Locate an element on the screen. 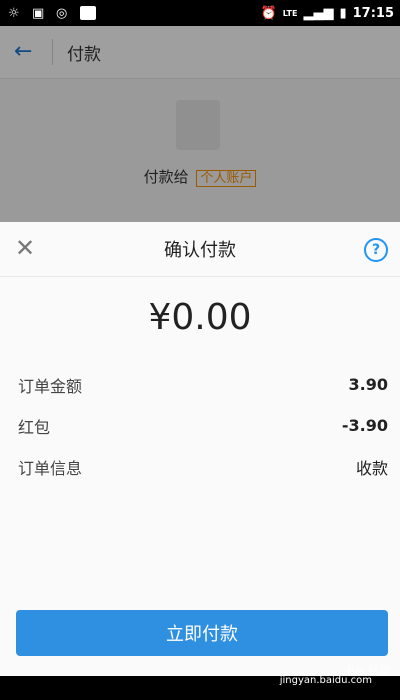 The height and width of the screenshot is (700, 400). red-packet-row: 红包 -3.90 is located at coordinates (200, 425).